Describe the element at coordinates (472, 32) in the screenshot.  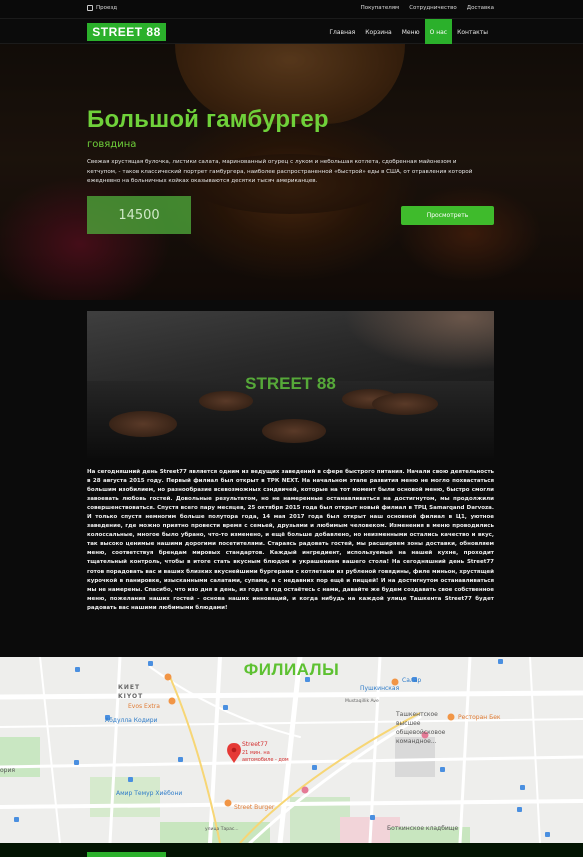
I see `nav-item-contacts: Контакты` at that location.